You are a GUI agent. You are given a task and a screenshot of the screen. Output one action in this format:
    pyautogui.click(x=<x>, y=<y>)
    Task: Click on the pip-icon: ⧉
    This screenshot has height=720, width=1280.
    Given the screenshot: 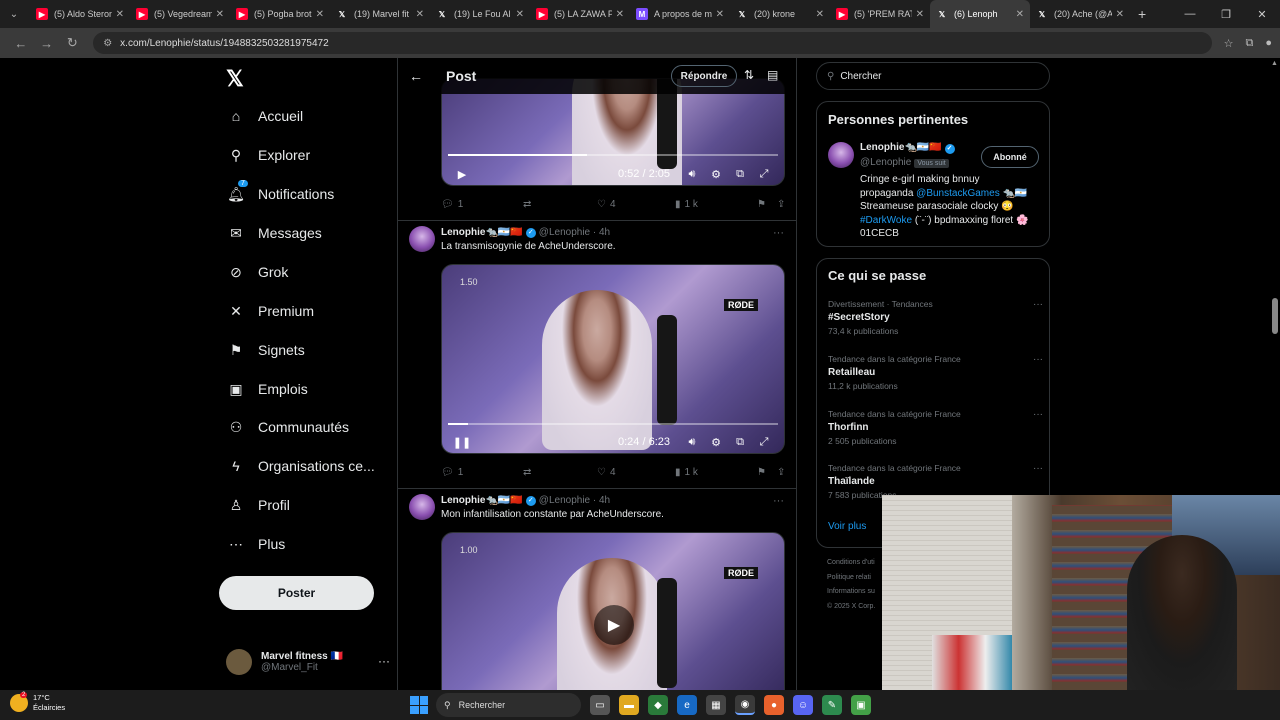 What is the action you would take?
    pyautogui.click(x=740, y=442)
    